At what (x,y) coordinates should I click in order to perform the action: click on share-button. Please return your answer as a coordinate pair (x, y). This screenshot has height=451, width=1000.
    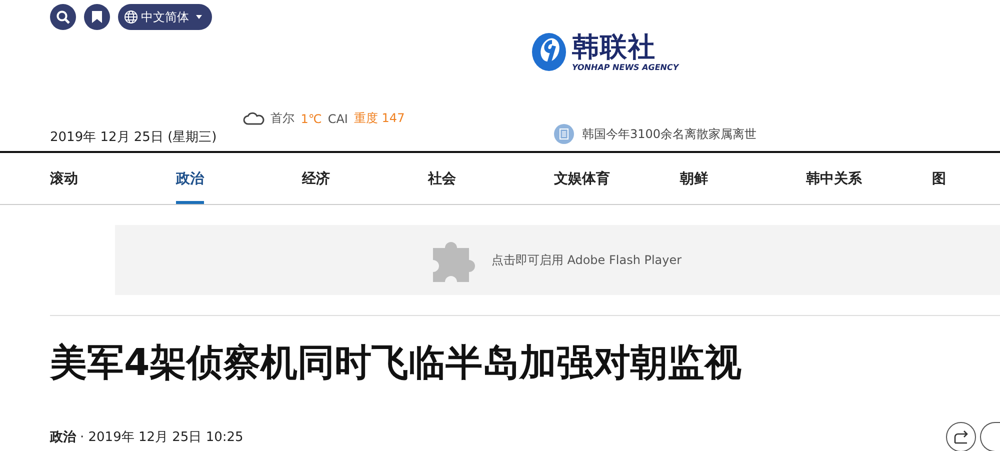
    Looking at the image, I should click on (961, 436).